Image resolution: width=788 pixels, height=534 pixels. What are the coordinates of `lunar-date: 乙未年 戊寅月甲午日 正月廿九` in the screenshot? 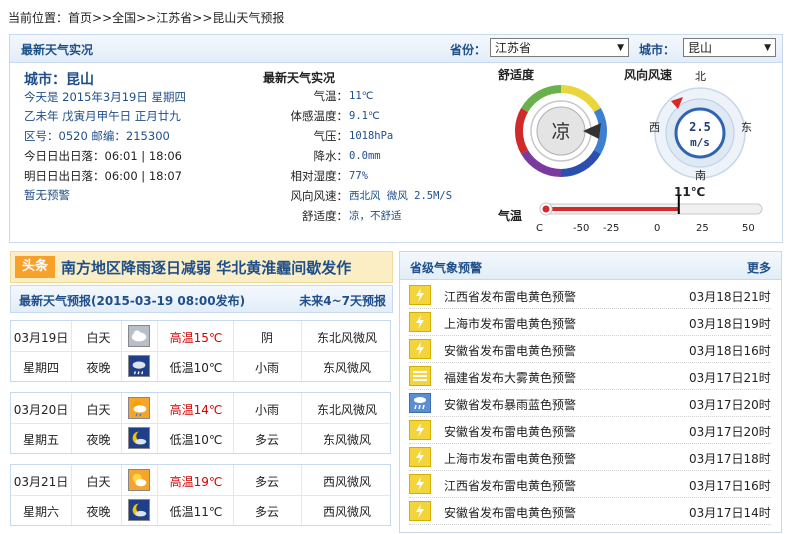 It's located at (102, 116).